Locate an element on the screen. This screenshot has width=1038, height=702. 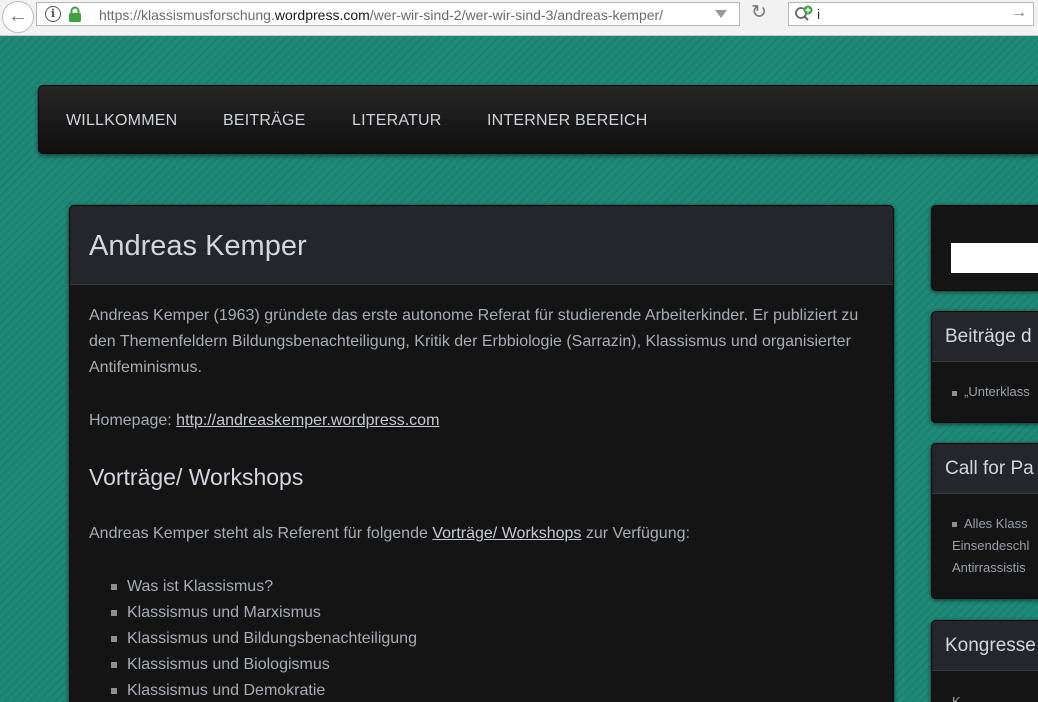
widget-title-kongresse: Kongresse is located at coordinates (990, 645).